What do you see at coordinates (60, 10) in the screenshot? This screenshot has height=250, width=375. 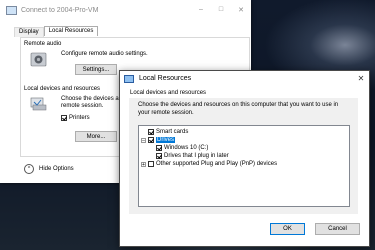 I see `rdp-window-title: Connect to 2004-Pro-VM` at bounding box center [60, 10].